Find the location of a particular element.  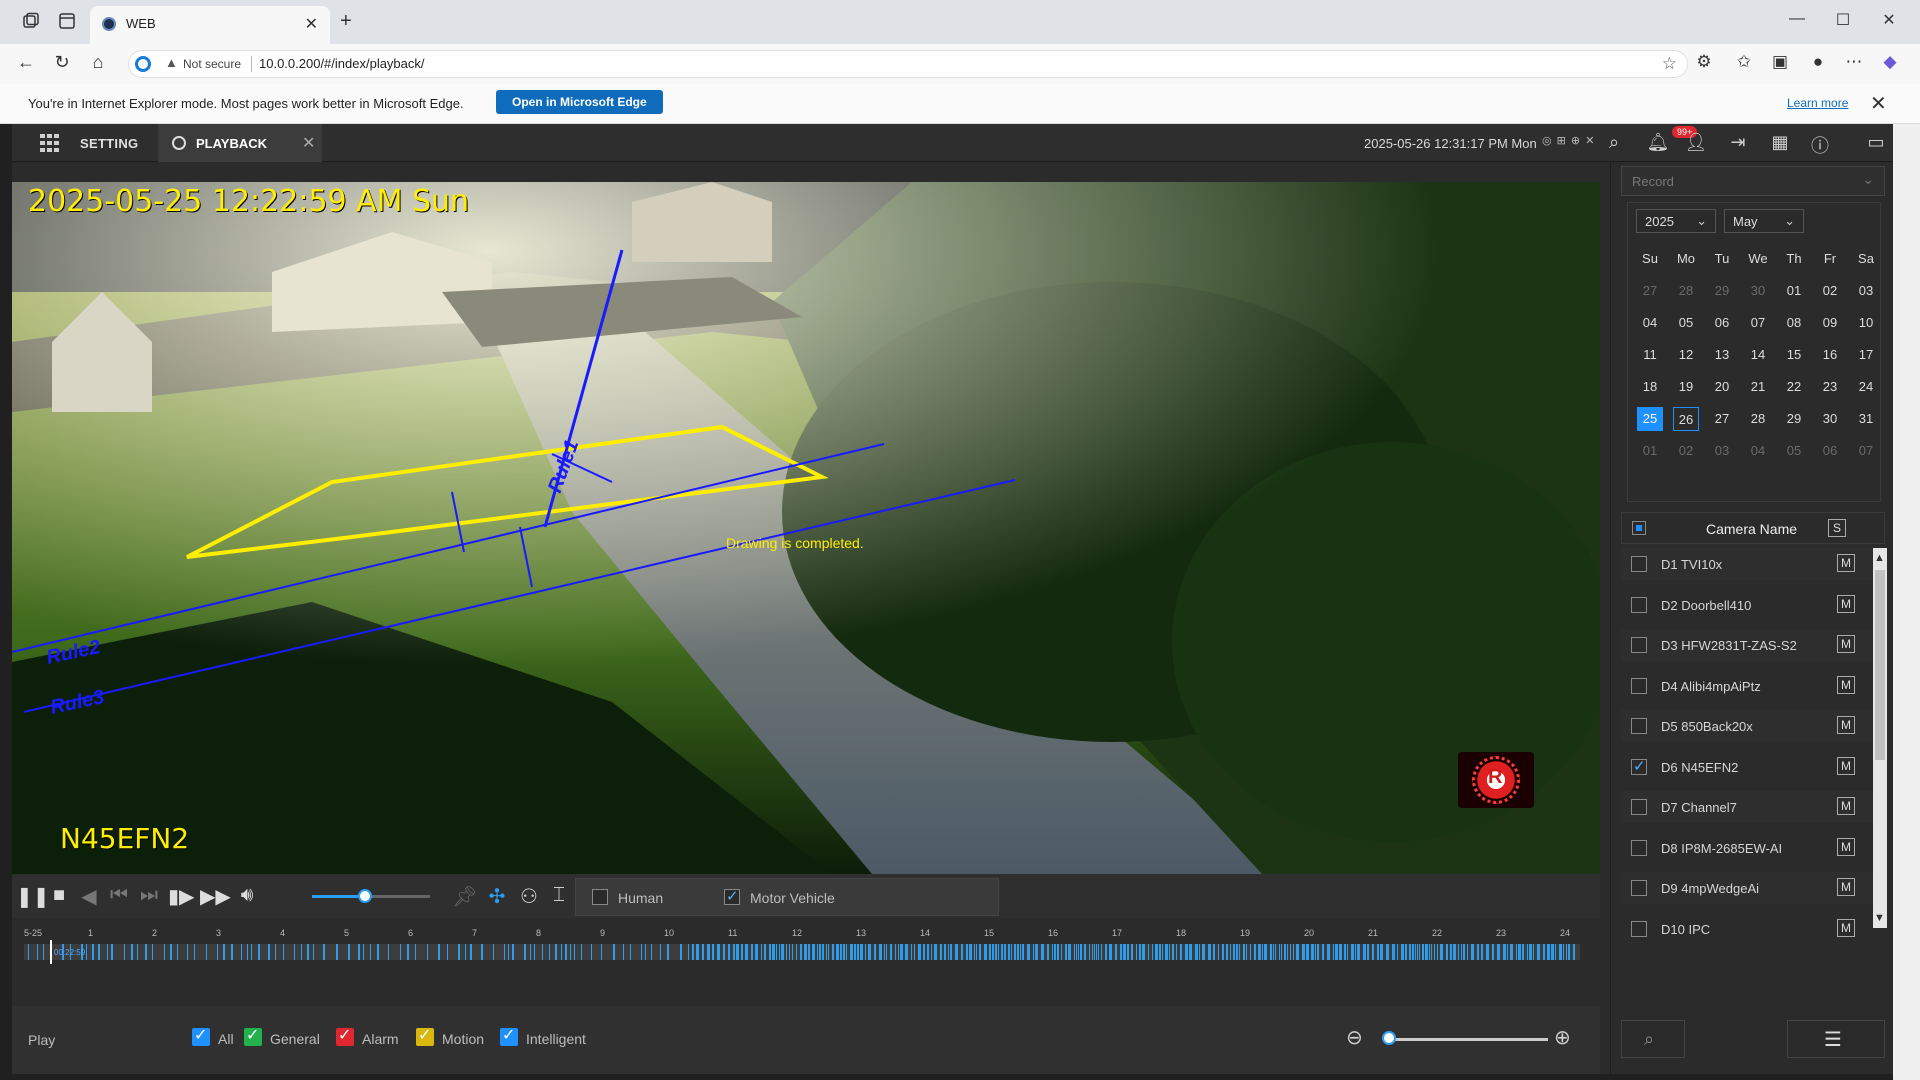

monitor-icon: ▭ is located at coordinates (1876, 142).